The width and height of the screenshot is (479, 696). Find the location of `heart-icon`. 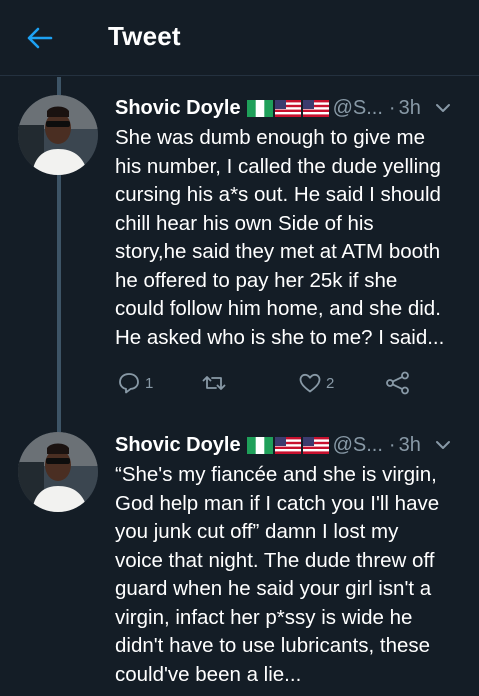

heart-icon is located at coordinates (310, 383).